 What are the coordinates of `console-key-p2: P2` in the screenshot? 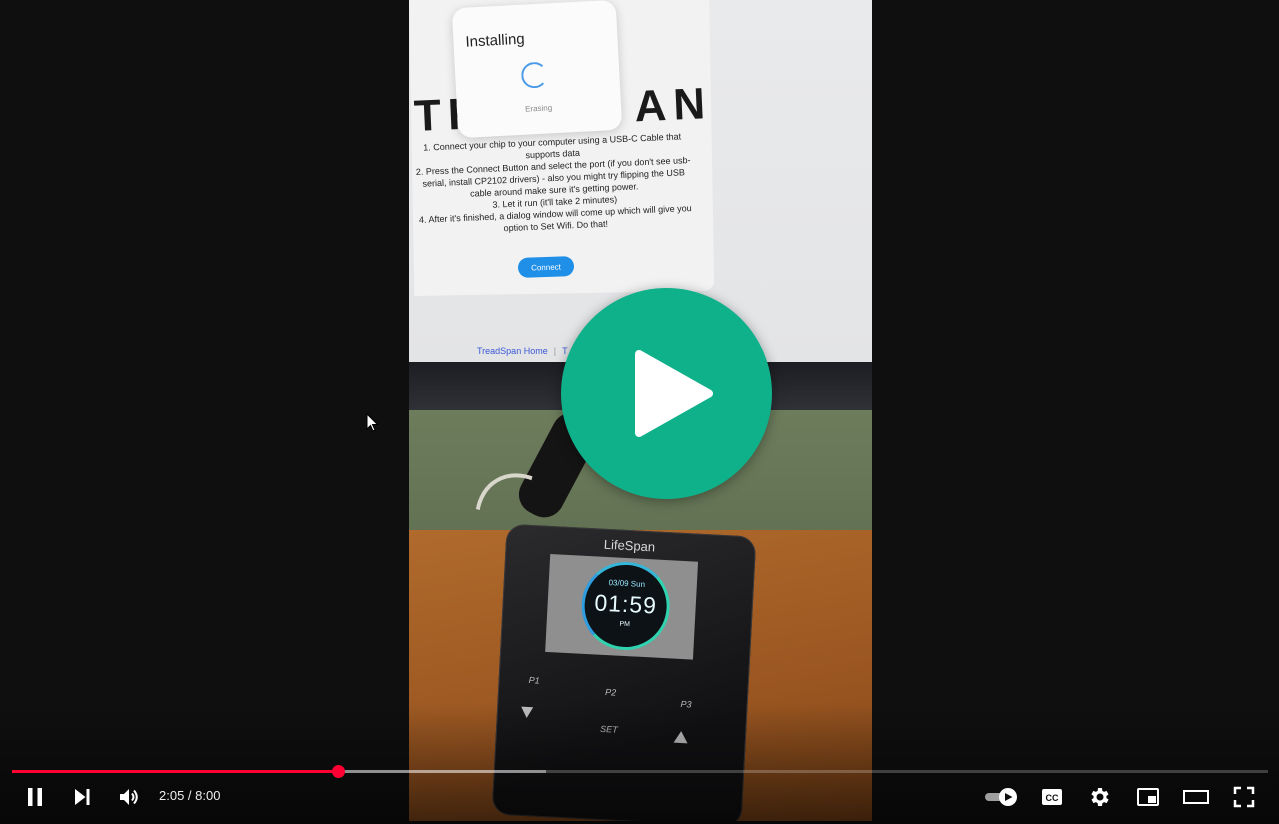 It's located at (610, 692).